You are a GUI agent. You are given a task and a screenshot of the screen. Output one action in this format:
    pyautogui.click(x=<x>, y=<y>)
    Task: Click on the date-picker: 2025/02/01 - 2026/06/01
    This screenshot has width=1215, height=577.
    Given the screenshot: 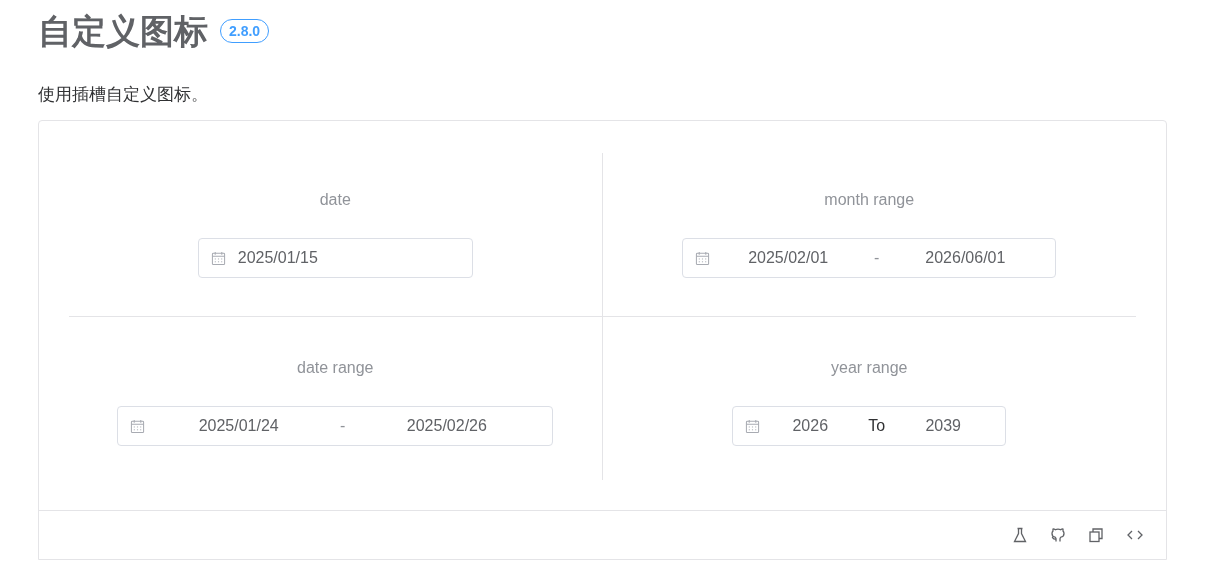 What is the action you would take?
    pyautogui.click(x=869, y=258)
    